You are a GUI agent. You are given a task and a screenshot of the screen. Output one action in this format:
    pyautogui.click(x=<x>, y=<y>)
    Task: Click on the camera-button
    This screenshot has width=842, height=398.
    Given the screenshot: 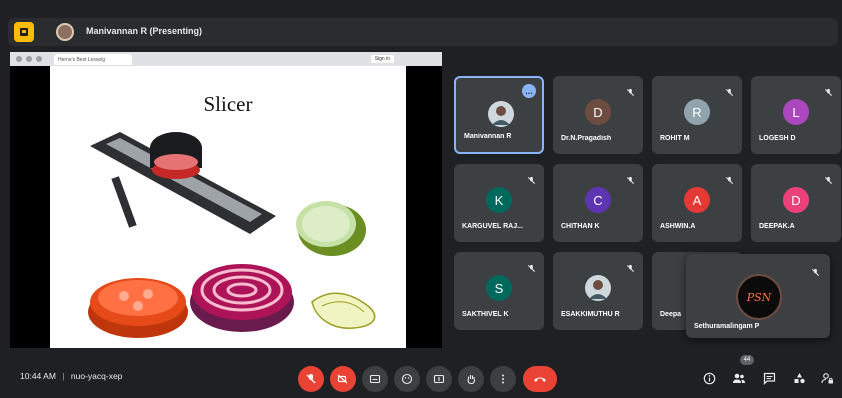 What is the action you would take?
    pyautogui.click(x=343, y=379)
    